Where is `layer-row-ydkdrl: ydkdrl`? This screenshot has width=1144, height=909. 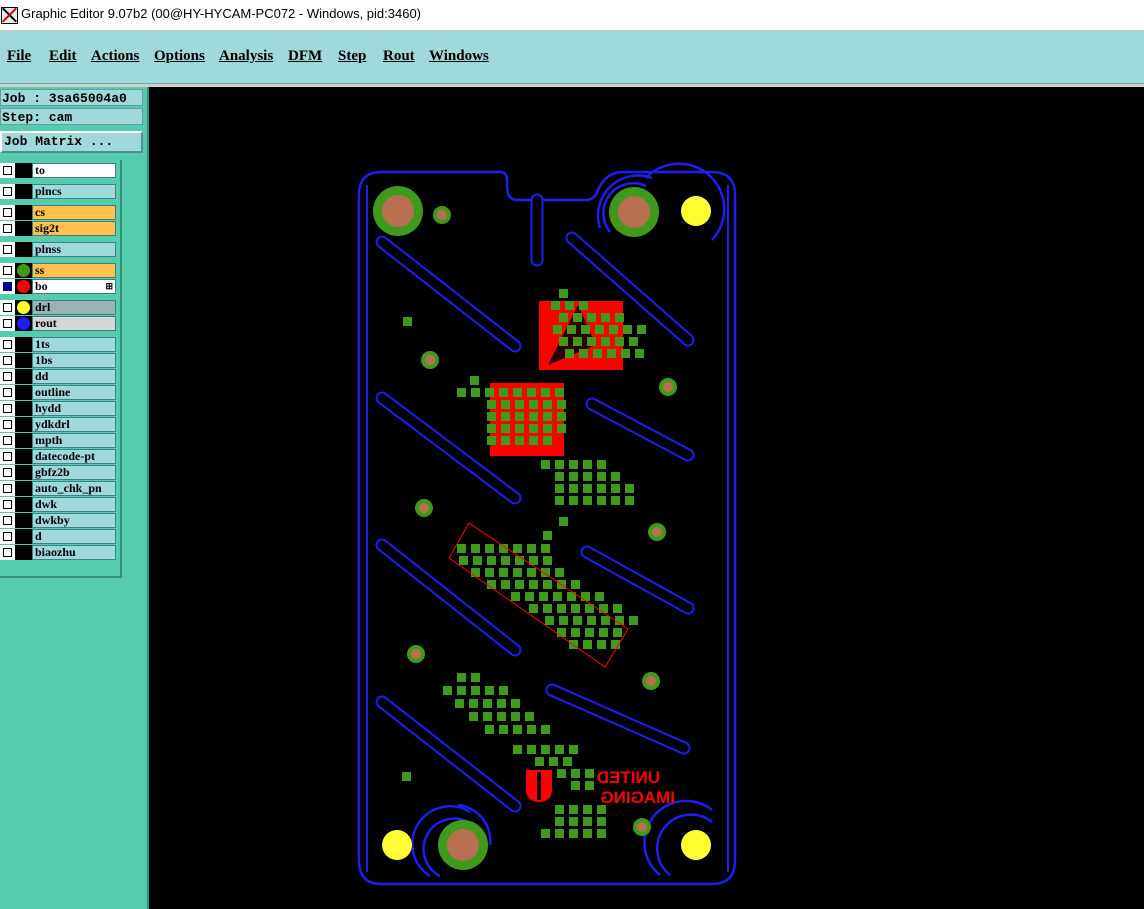 layer-row-ydkdrl: ydkdrl is located at coordinates (58, 424).